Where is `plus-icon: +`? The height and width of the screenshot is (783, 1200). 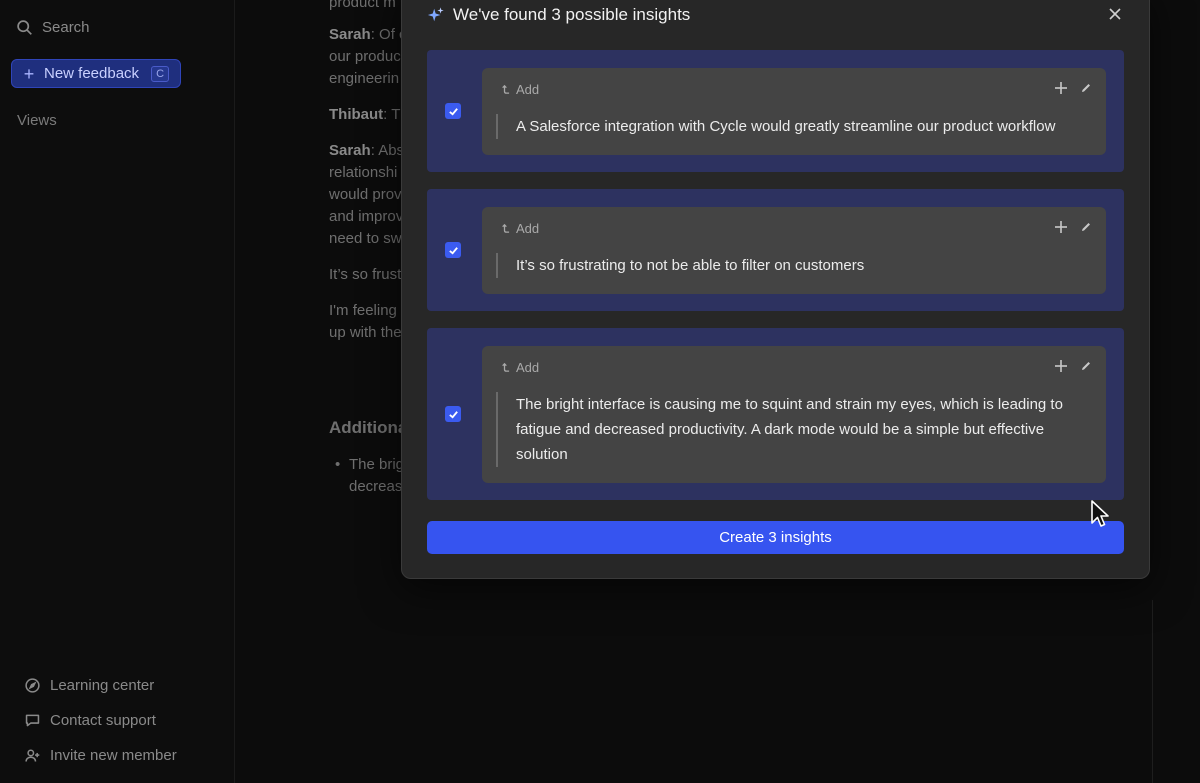 plus-icon: + is located at coordinates (29, 73).